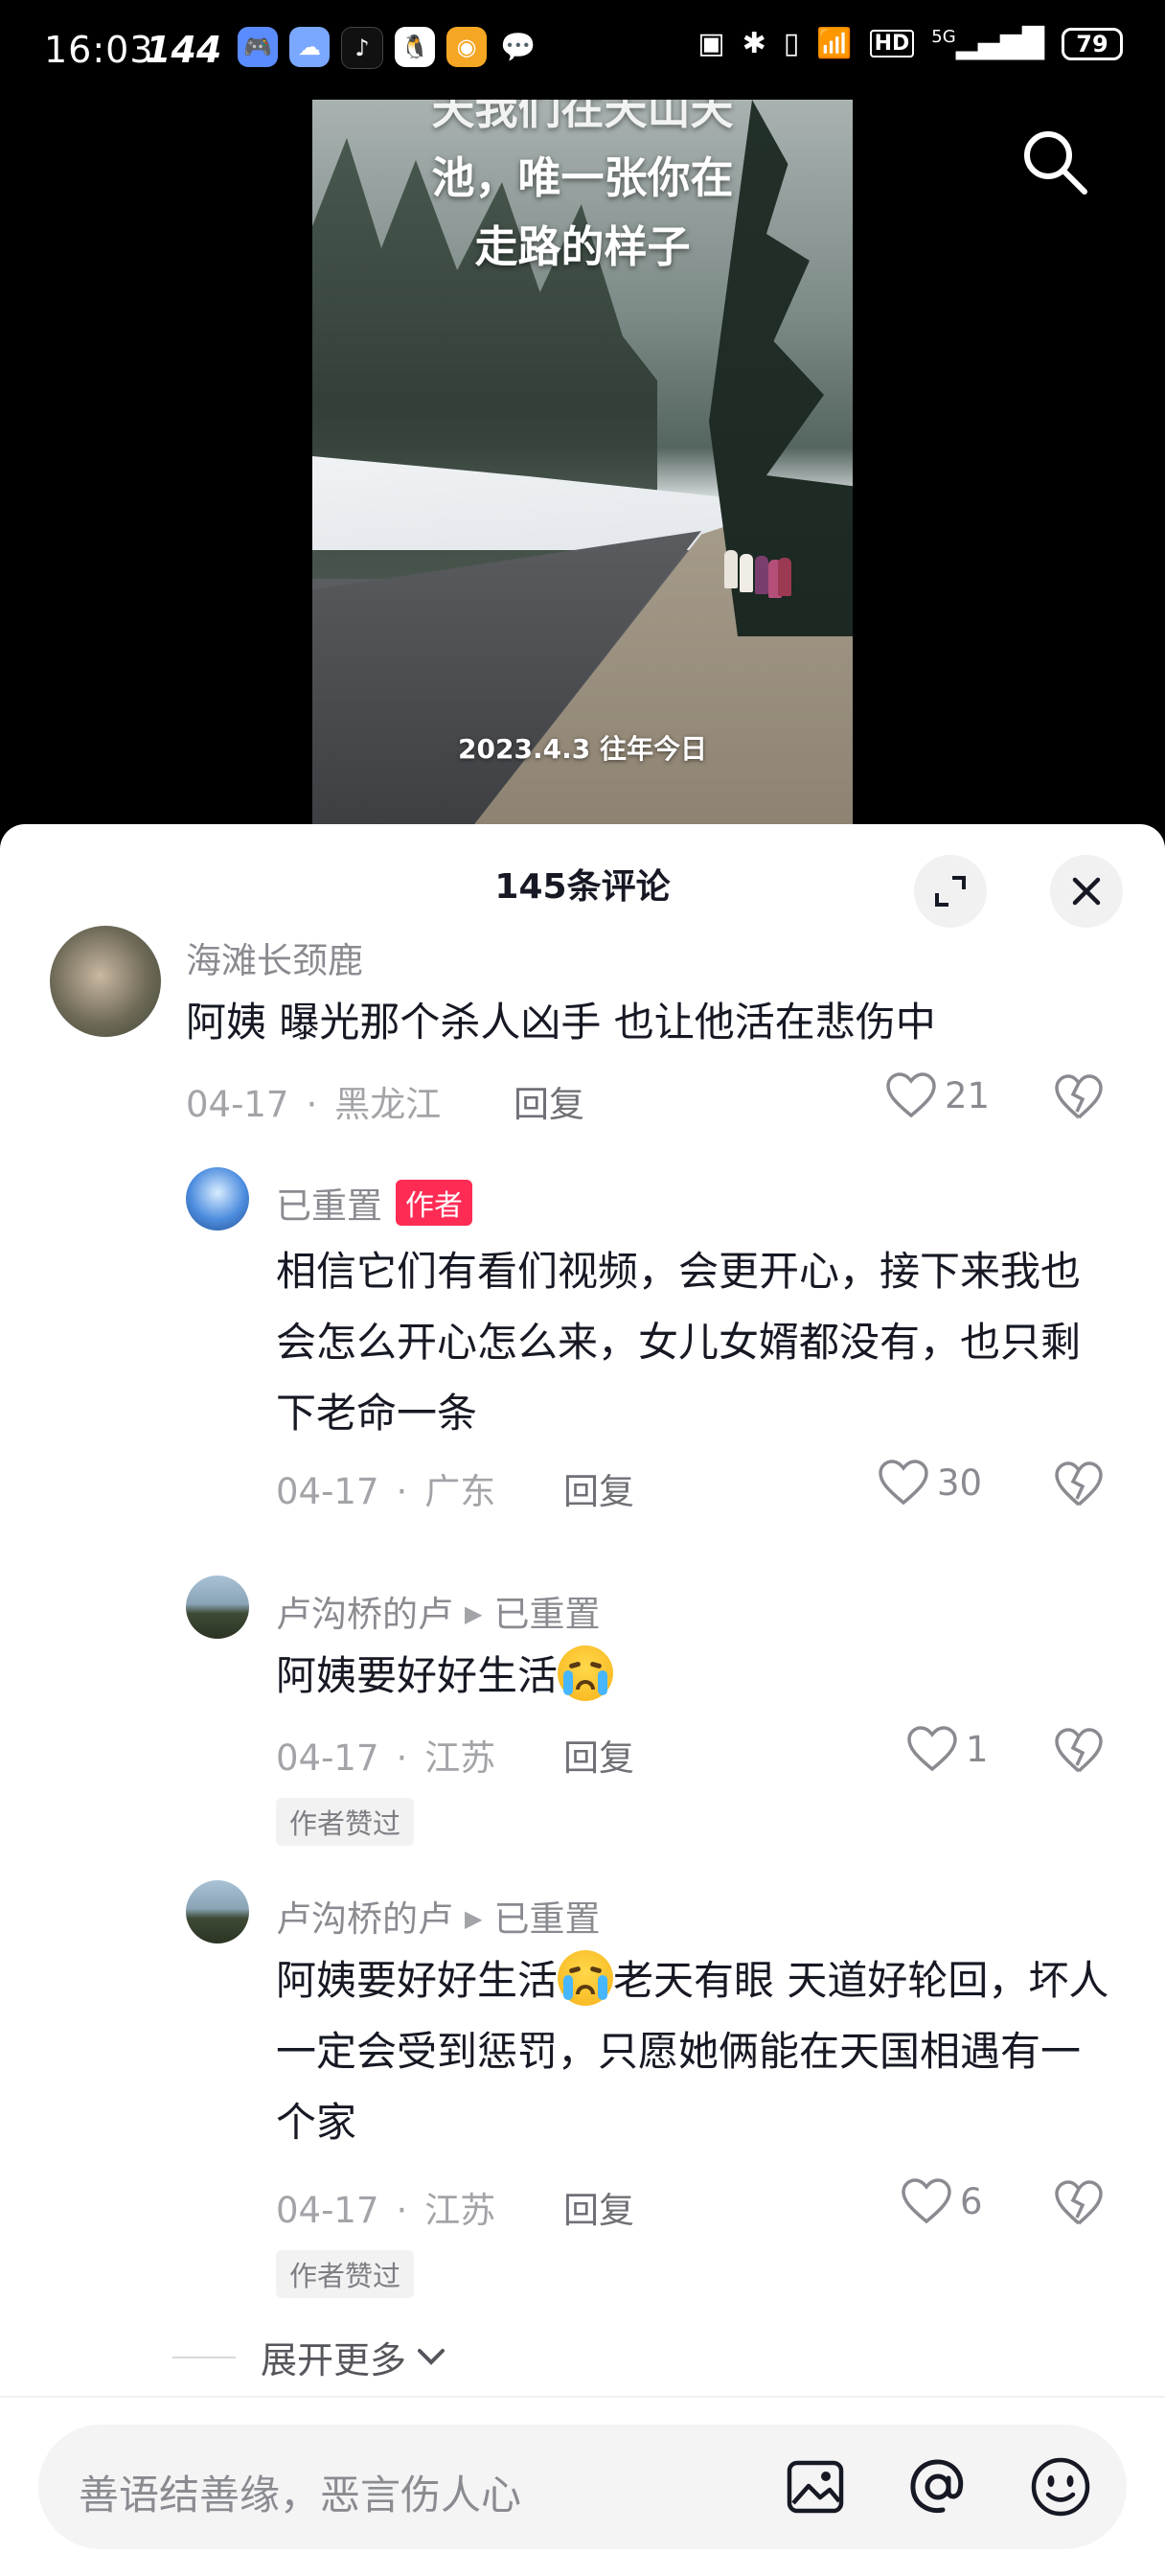 The width and height of the screenshot is (1165, 2576). Describe the element at coordinates (460, 1491) in the screenshot. I see `comment-location: 广东` at that location.